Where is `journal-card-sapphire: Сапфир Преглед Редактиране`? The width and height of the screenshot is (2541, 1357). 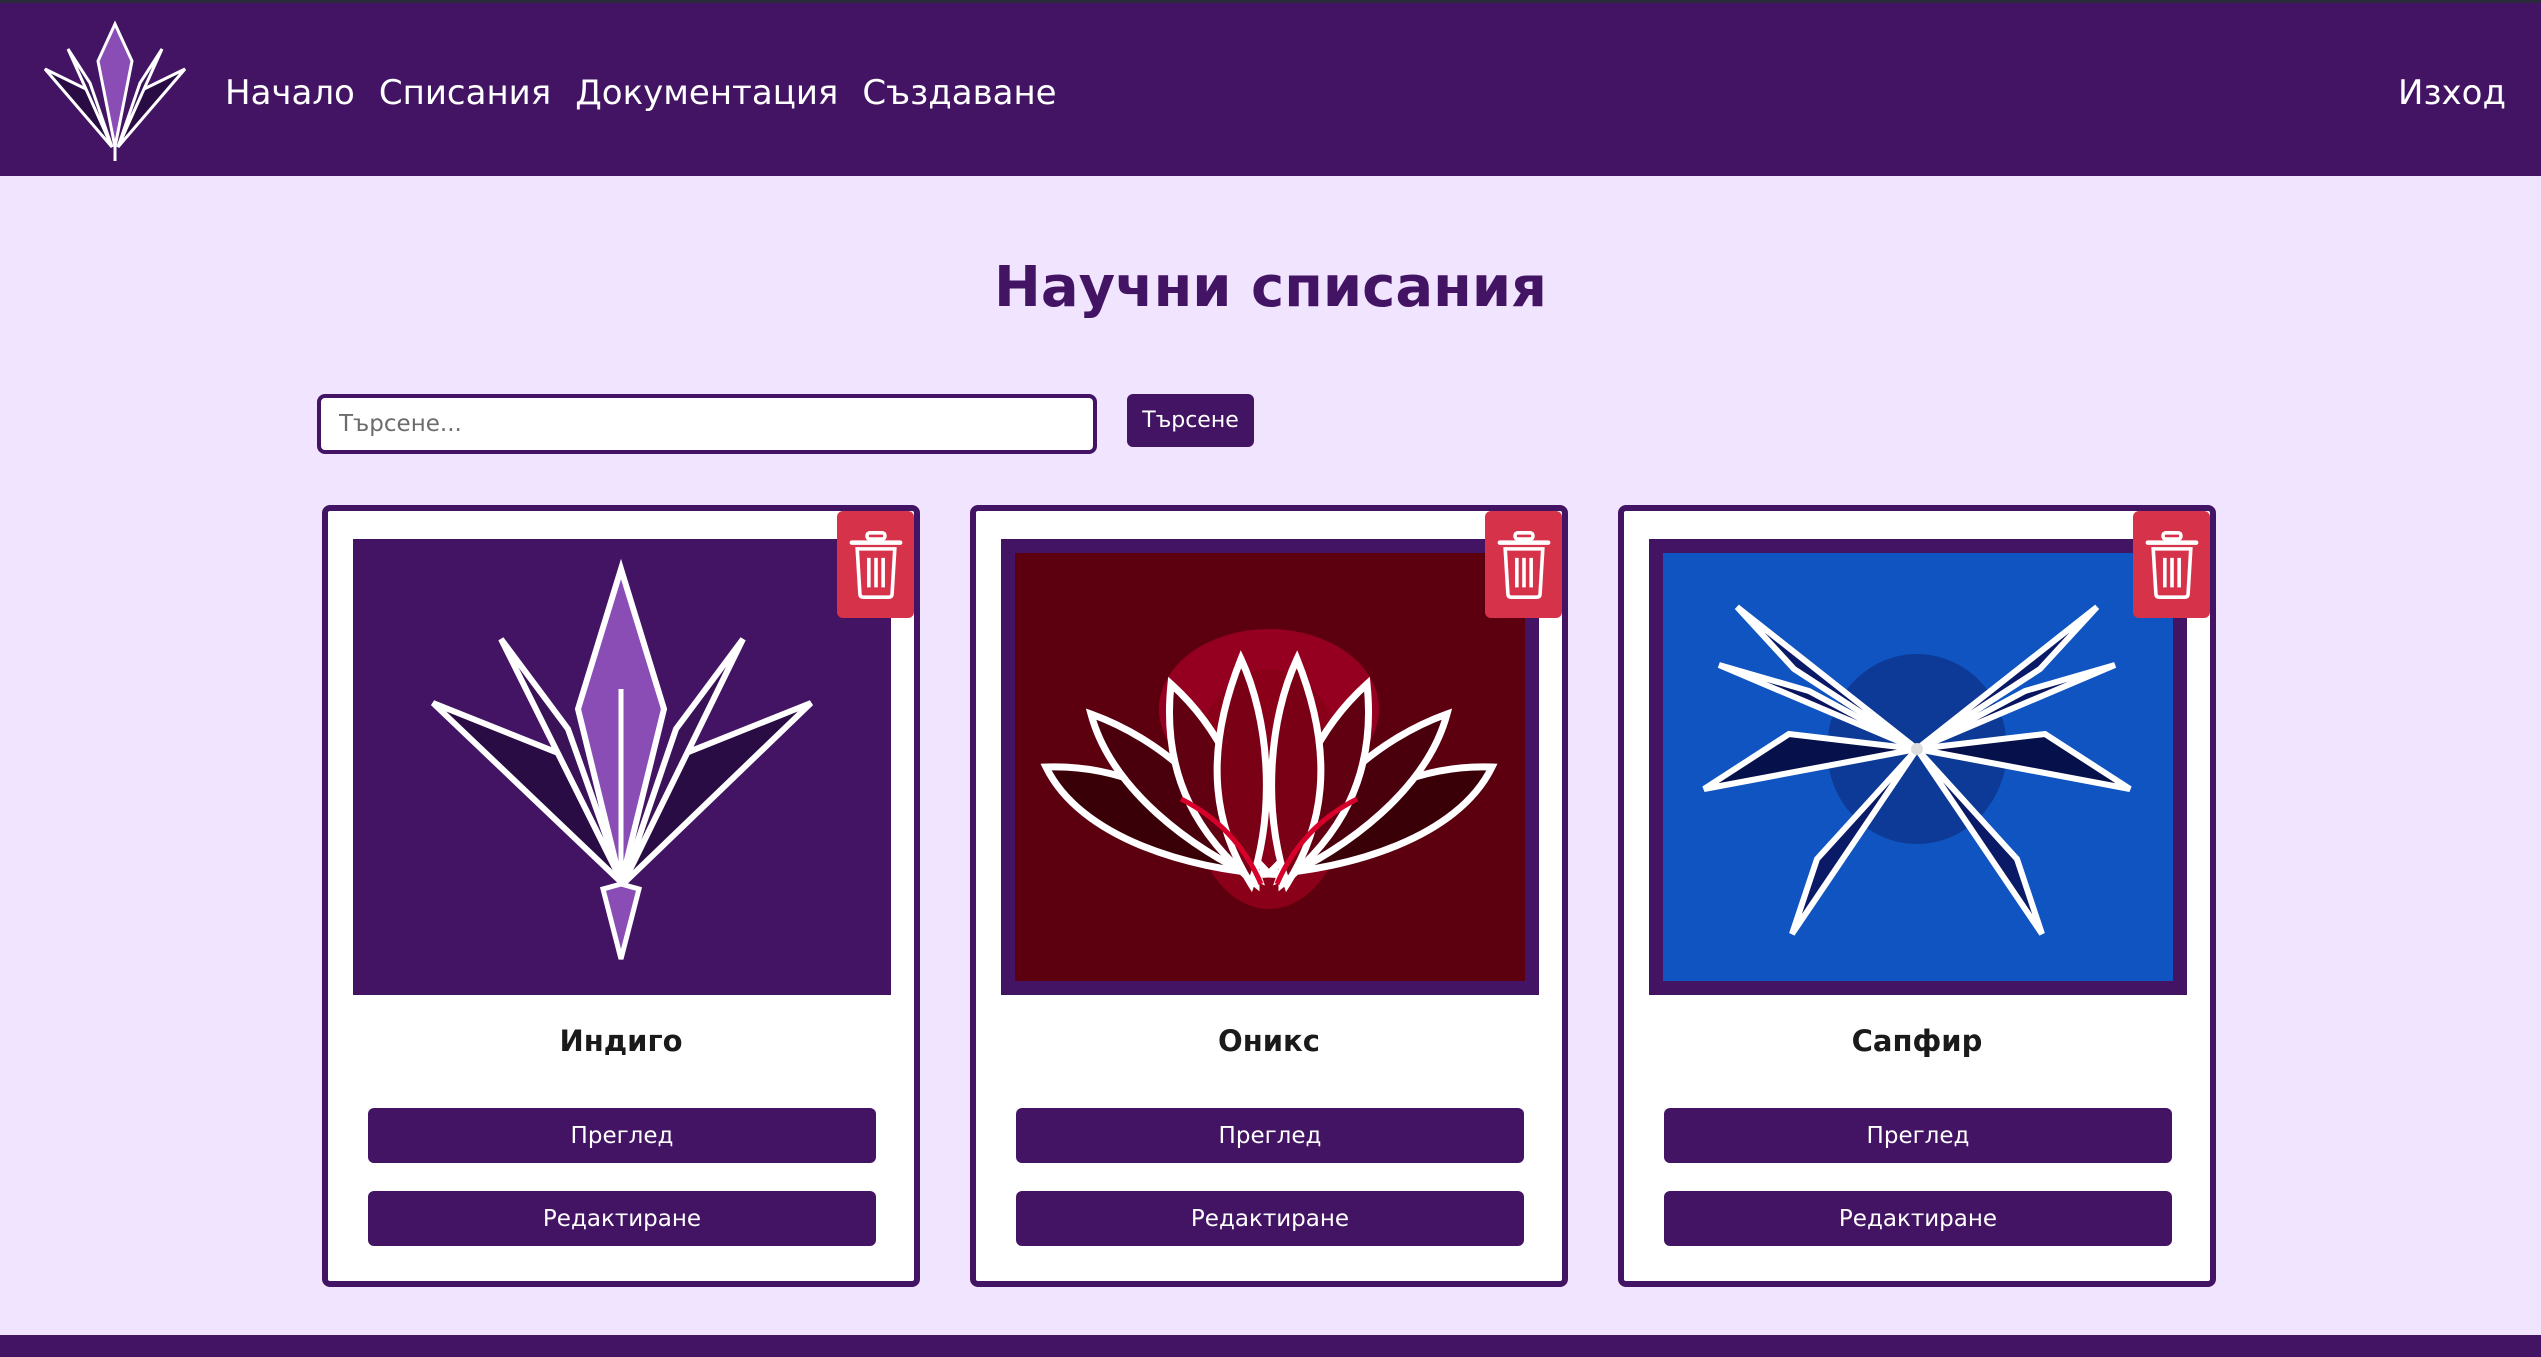 journal-card-sapphire: Сапфир Преглед Редактиране is located at coordinates (1917, 896).